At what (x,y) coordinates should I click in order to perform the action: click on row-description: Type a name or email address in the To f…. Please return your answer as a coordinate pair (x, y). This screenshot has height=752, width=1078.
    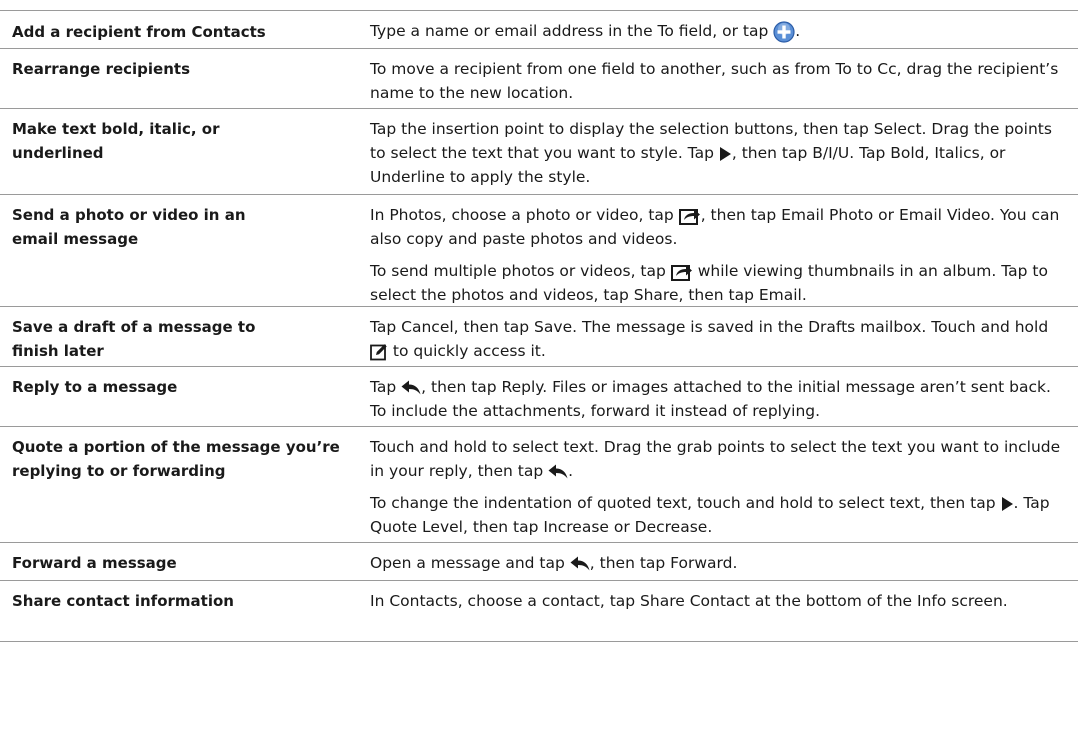
    Looking at the image, I should click on (720, 31).